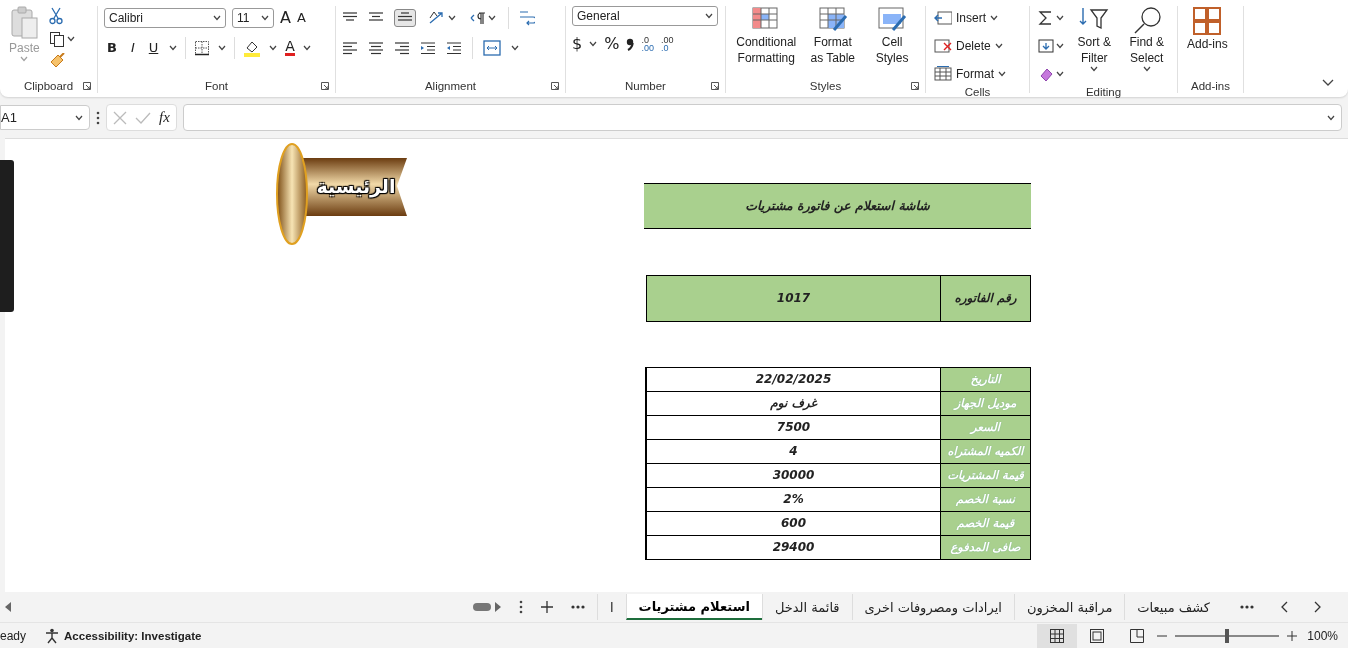 This screenshot has height=648, width=1348. What do you see at coordinates (164, 118) in the screenshot?
I see `insert-function-button: fx` at bounding box center [164, 118].